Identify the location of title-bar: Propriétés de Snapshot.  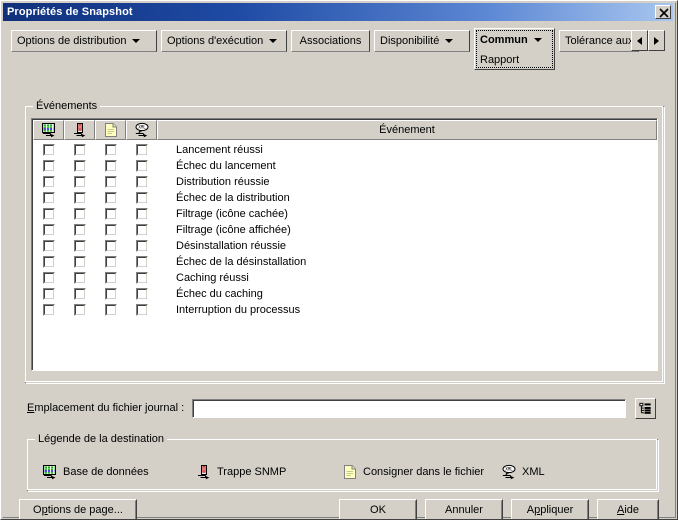
(338, 12).